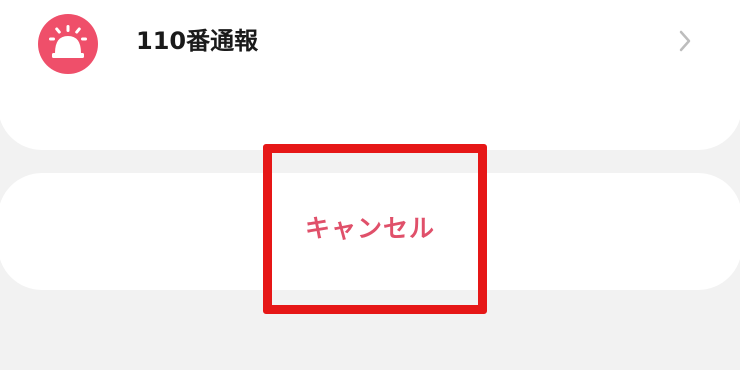 Image resolution: width=740 pixels, height=370 pixels. Describe the element at coordinates (685, 43) in the screenshot. I see `chevron-right-icon` at that location.